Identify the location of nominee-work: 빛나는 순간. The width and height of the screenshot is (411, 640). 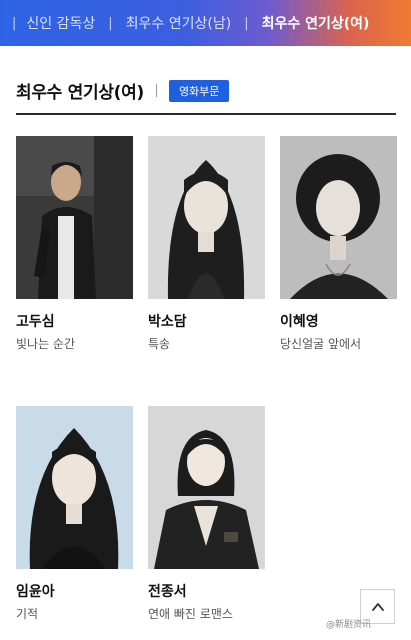
(46, 344).